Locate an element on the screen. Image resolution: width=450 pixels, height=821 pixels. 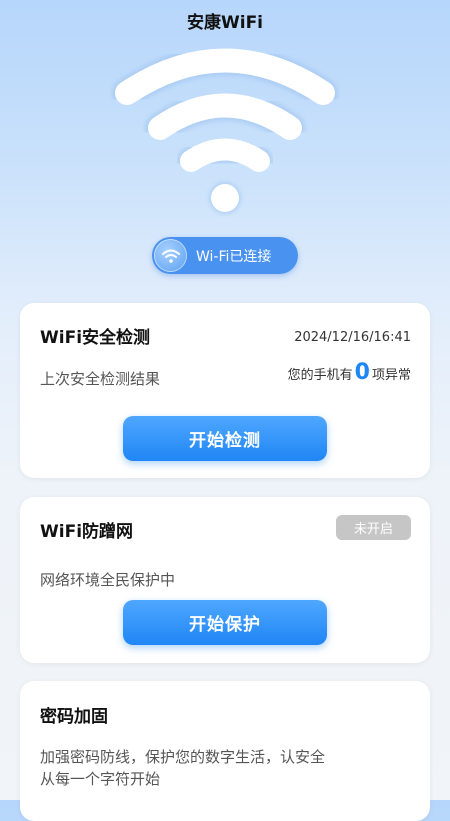
start-check-button: 开始检测 is located at coordinates (225, 438).